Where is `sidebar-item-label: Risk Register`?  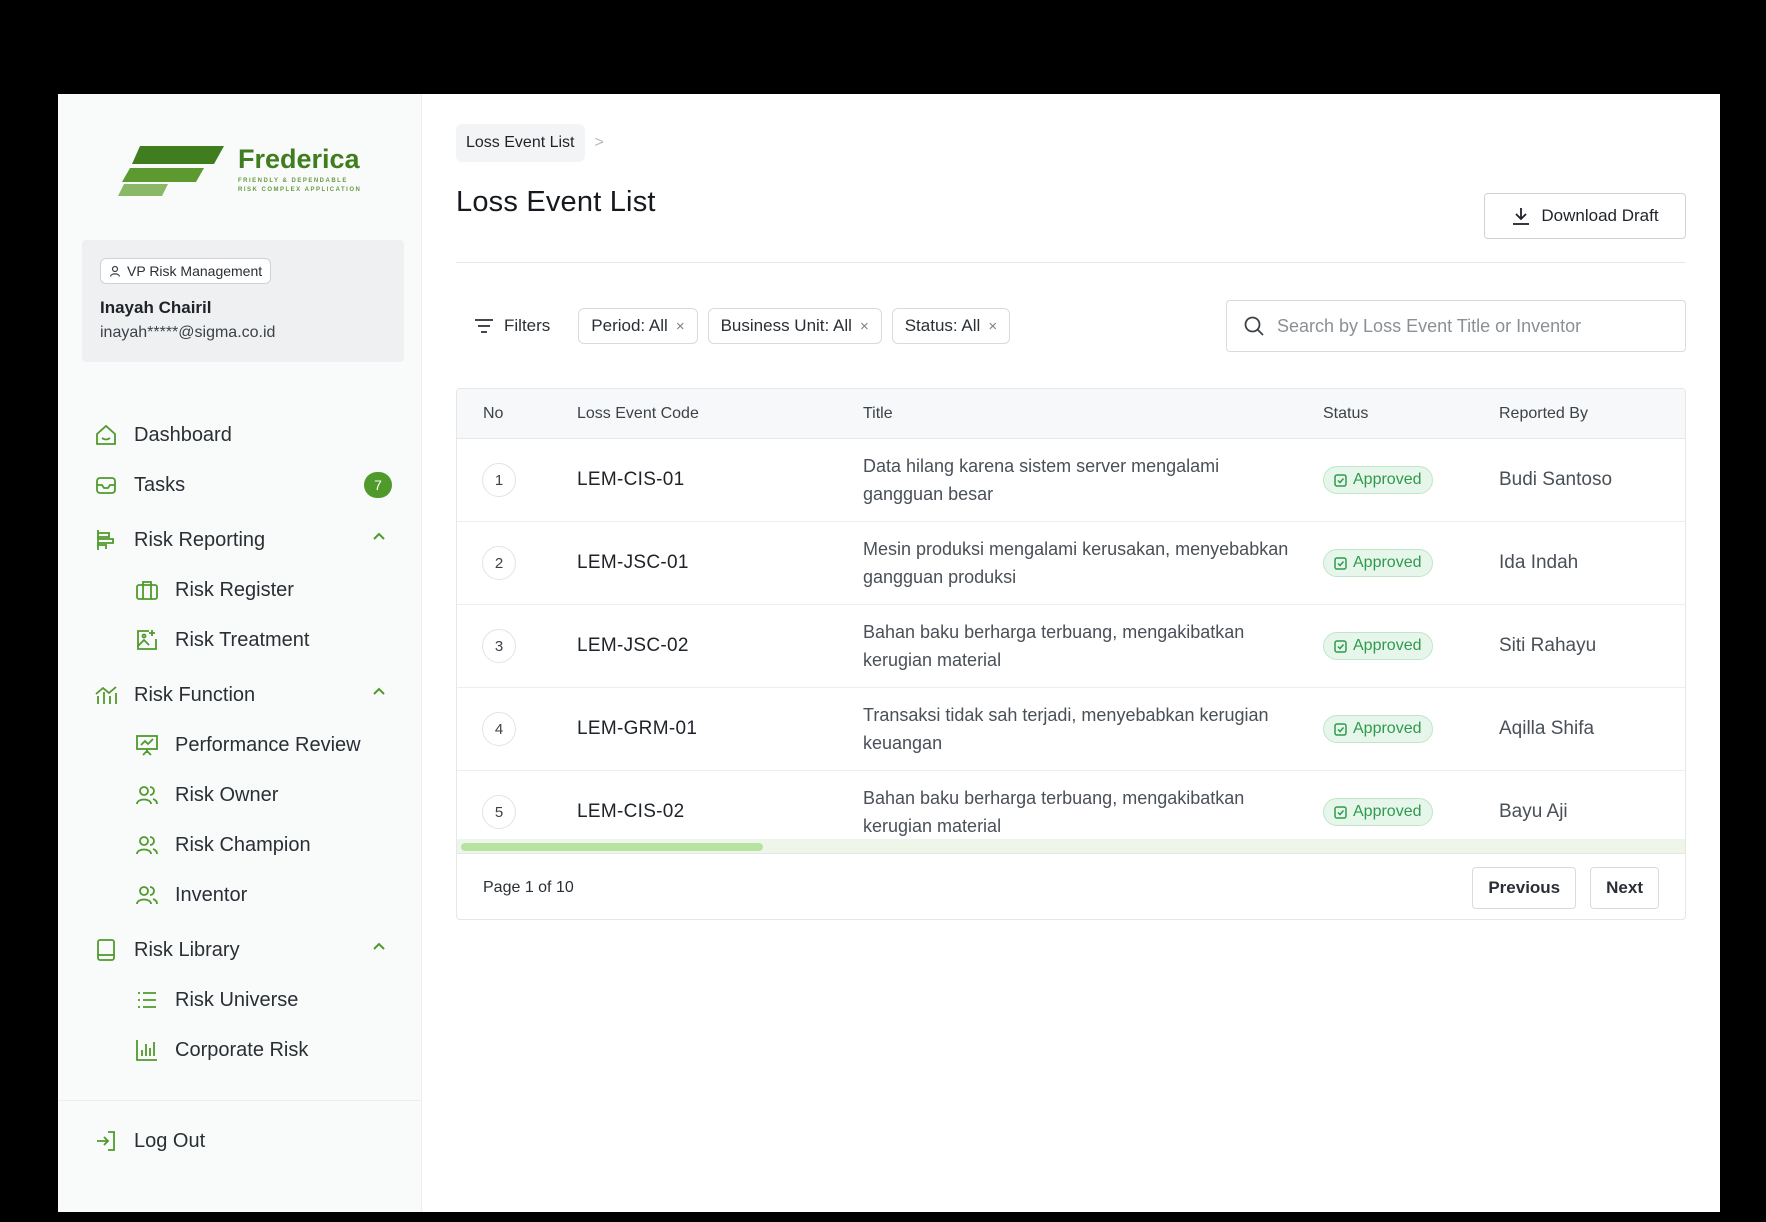 sidebar-item-label: Risk Register is located at coordinates (234, 589).